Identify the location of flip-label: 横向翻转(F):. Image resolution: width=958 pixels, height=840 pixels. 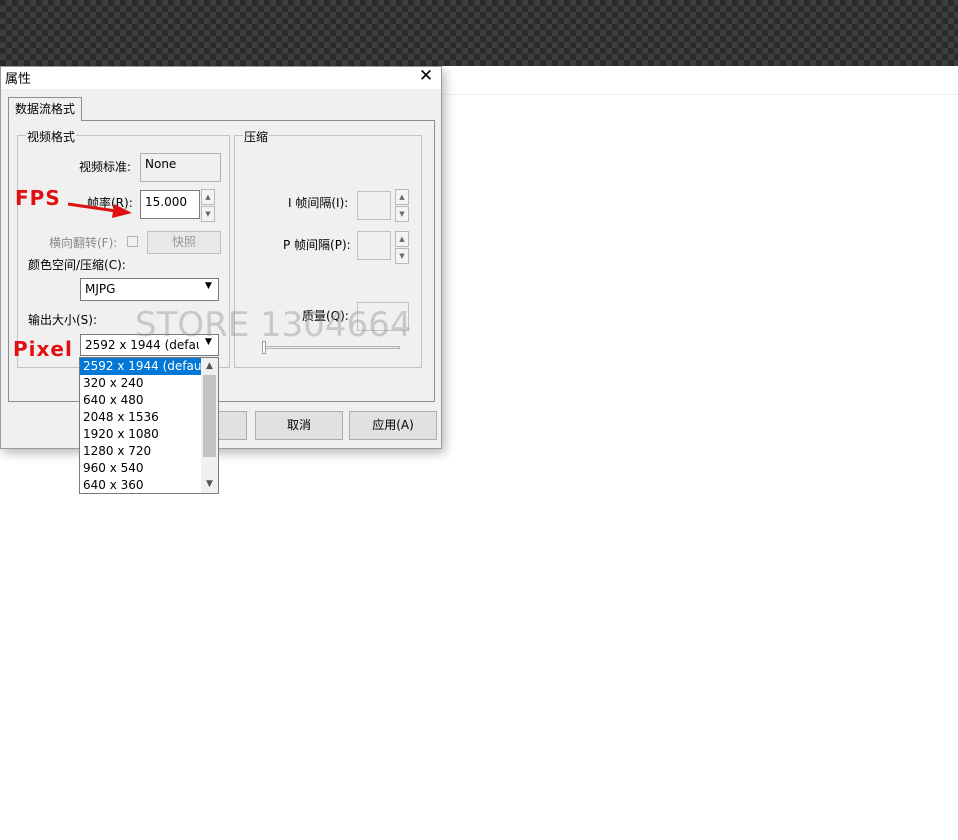
(83, 243).